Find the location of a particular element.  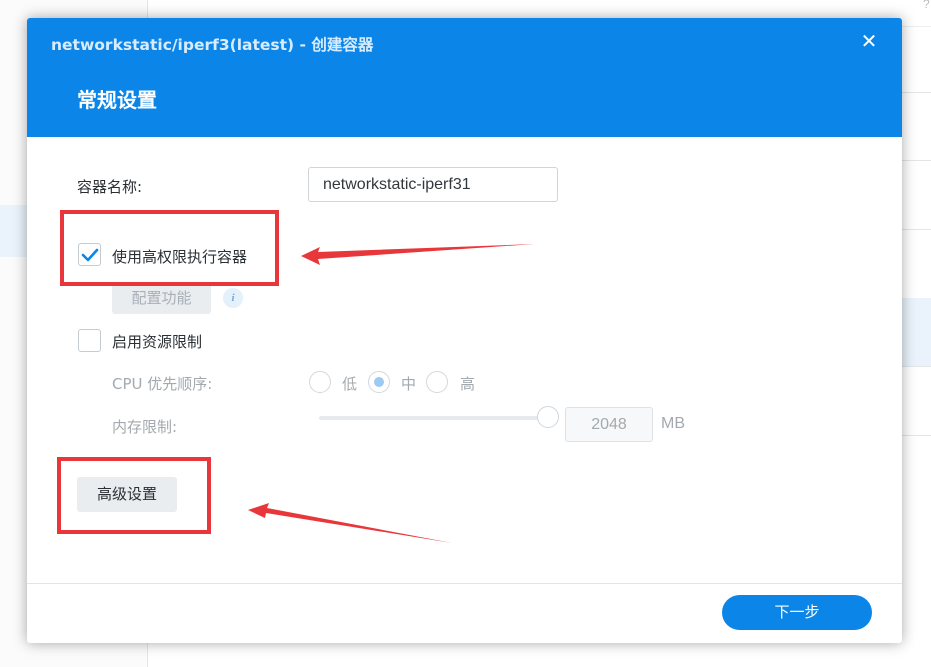

memory-limit-input: 2048 is located at coordinates (609, 424).